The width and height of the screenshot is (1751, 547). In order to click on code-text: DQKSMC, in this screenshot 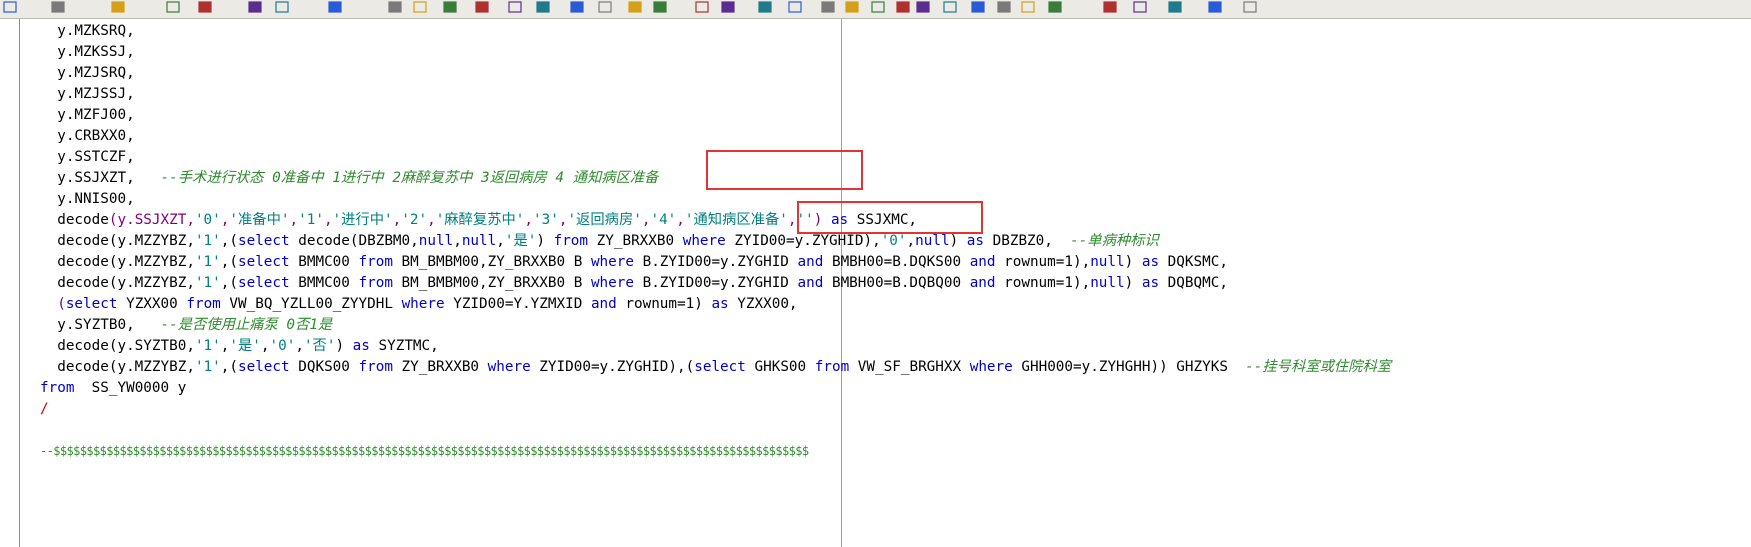, I will do `click(1193, 262)`.